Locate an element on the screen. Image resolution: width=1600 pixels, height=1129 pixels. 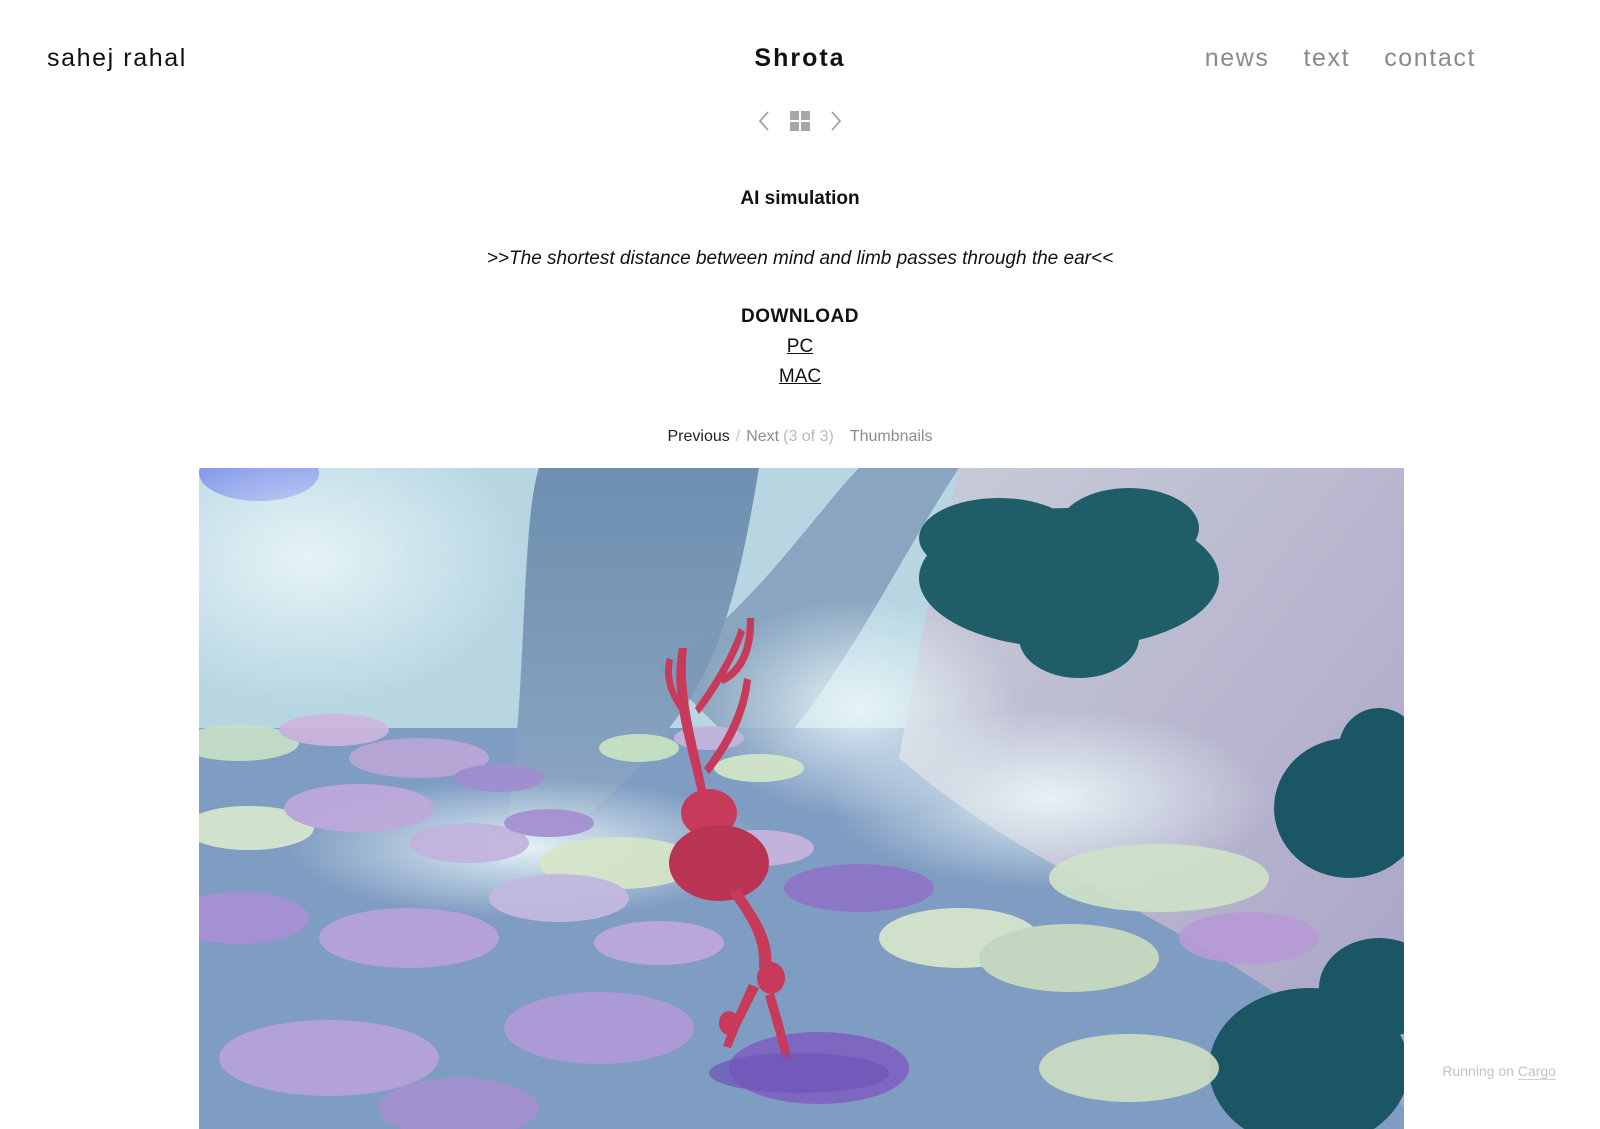
slideshow-previous-link: Previous is located at coordinates (699, 436).